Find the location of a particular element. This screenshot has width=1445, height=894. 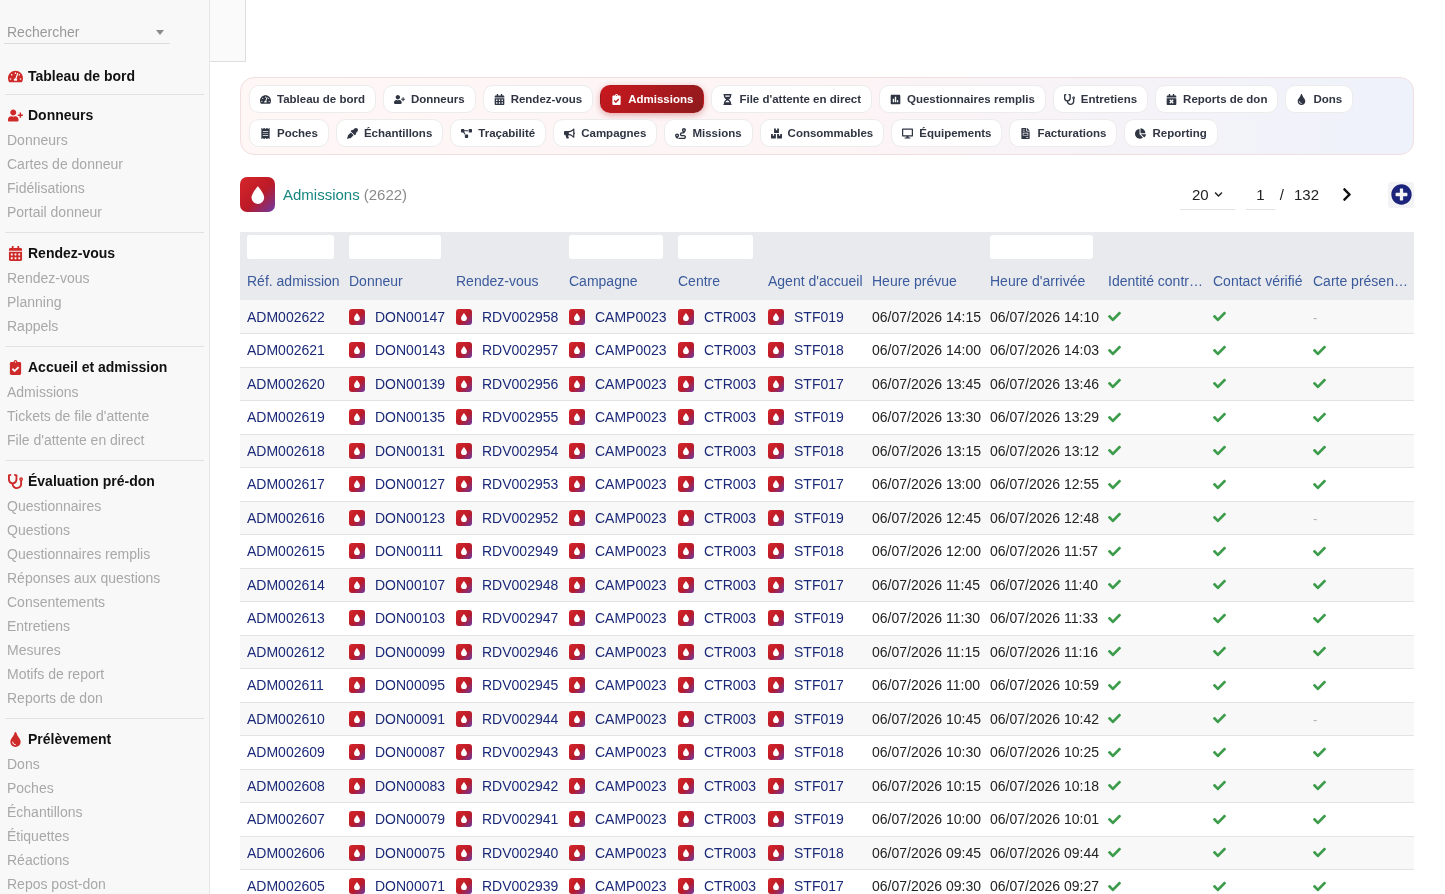

admission-link: ADM002607 is located at coordinates (286, 819).